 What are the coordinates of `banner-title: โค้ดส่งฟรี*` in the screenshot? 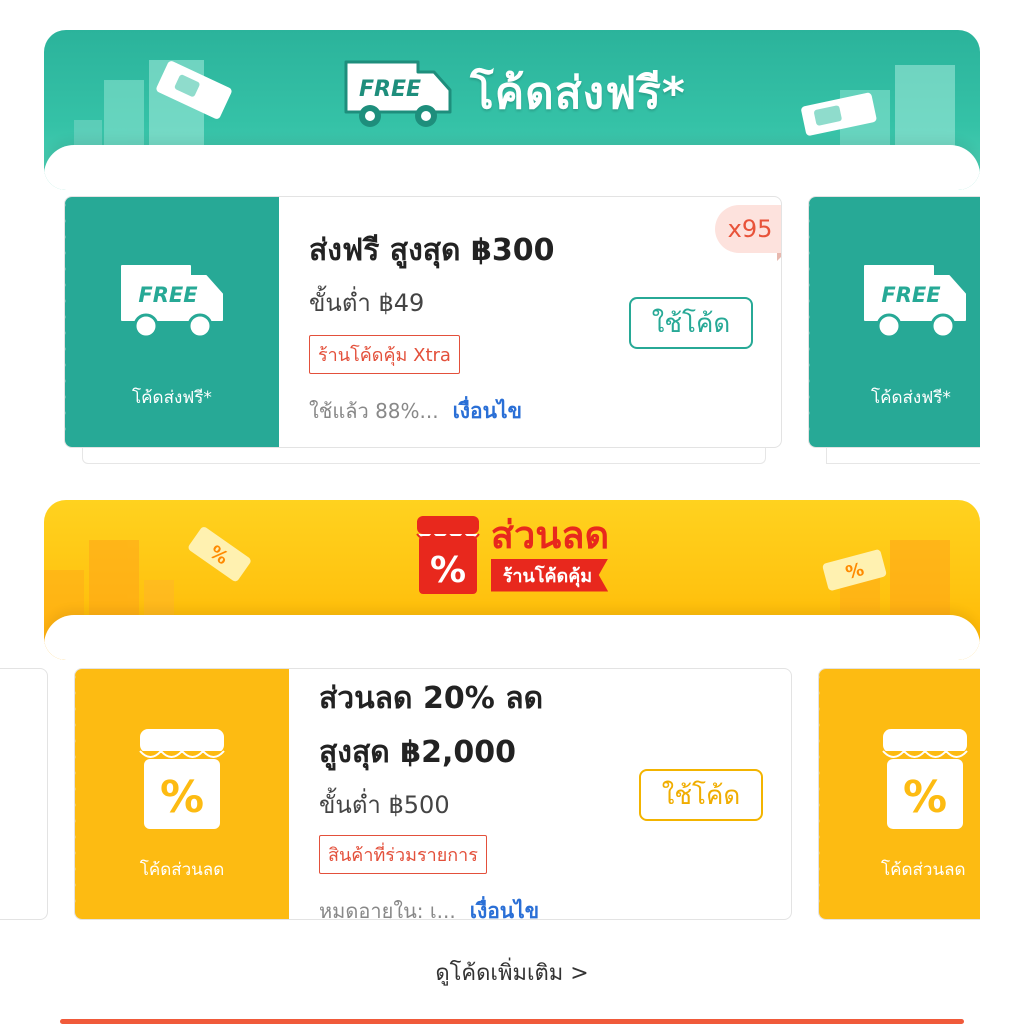 It's located at (578, 93).